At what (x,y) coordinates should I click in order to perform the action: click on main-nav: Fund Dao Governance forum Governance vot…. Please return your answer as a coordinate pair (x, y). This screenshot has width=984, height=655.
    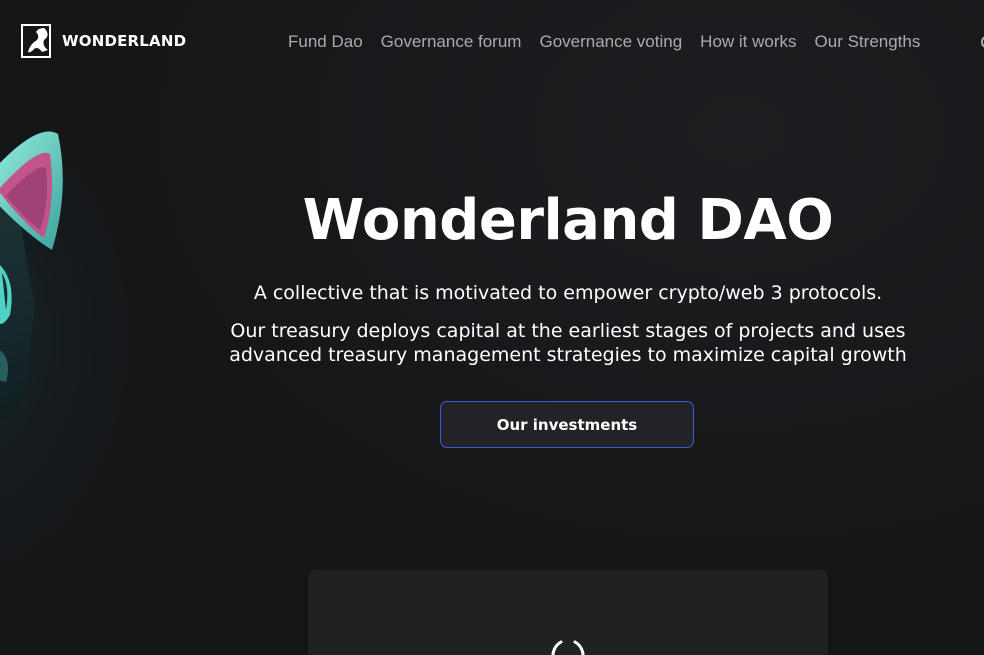
    Looking at the image, I should click on (604, 42).